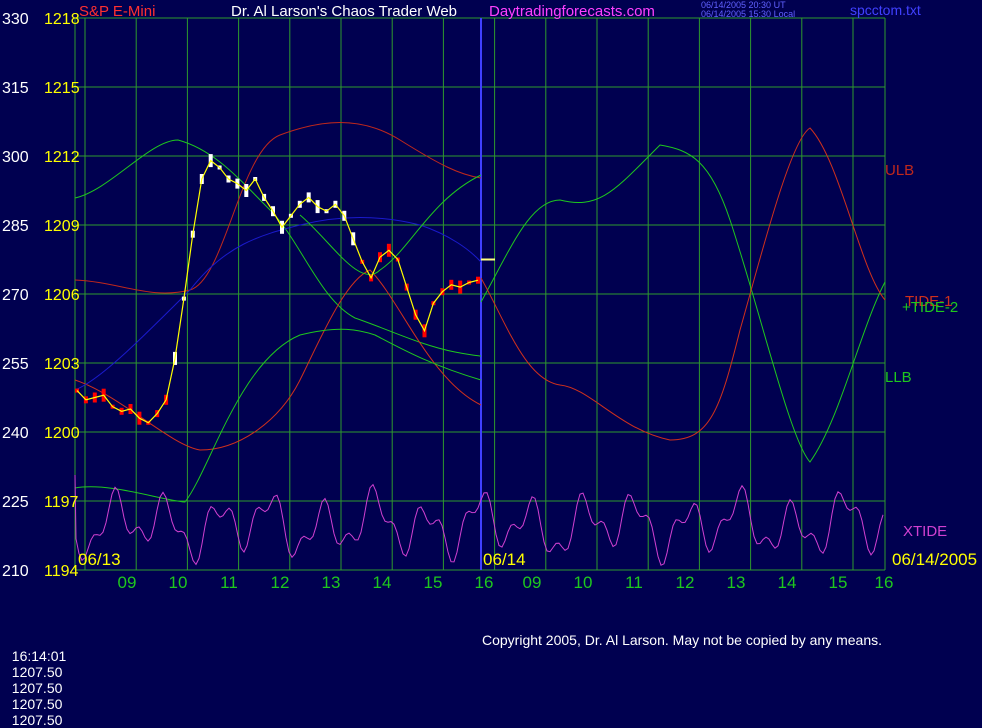  Describe the element at coordinates (572, 11) in the screenshot. I see `site-label: Daytradingforecasts.com` at that location.